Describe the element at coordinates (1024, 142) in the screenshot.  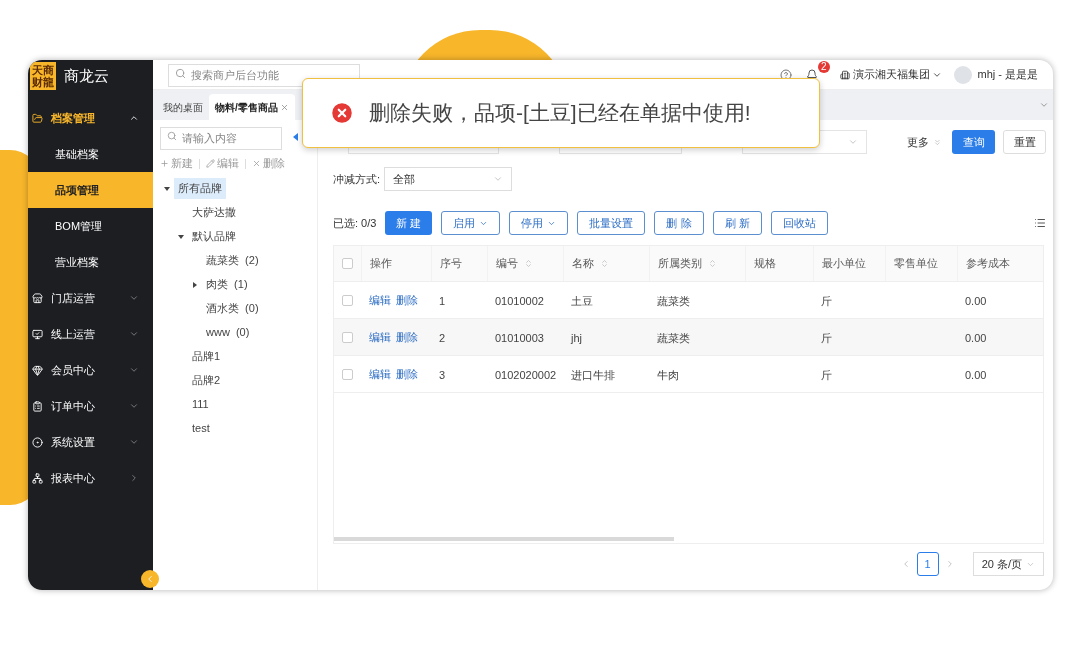
I see `reset-button: 重置` at that location.